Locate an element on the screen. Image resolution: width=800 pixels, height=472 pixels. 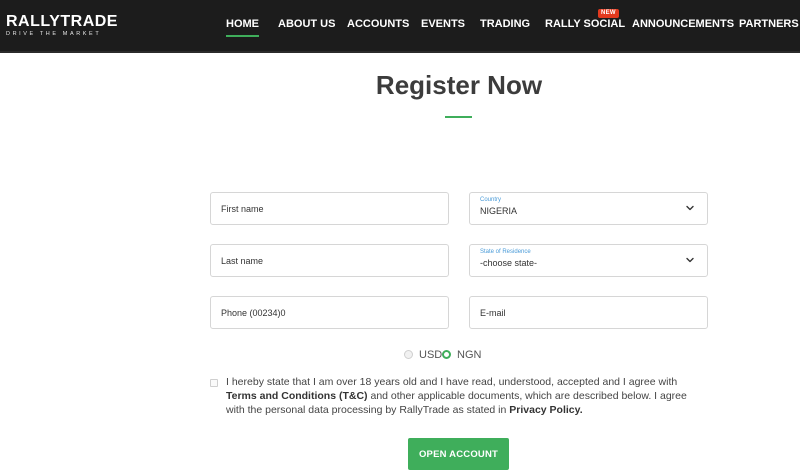
new-badge: NEW is located at coordinates (608, 13).